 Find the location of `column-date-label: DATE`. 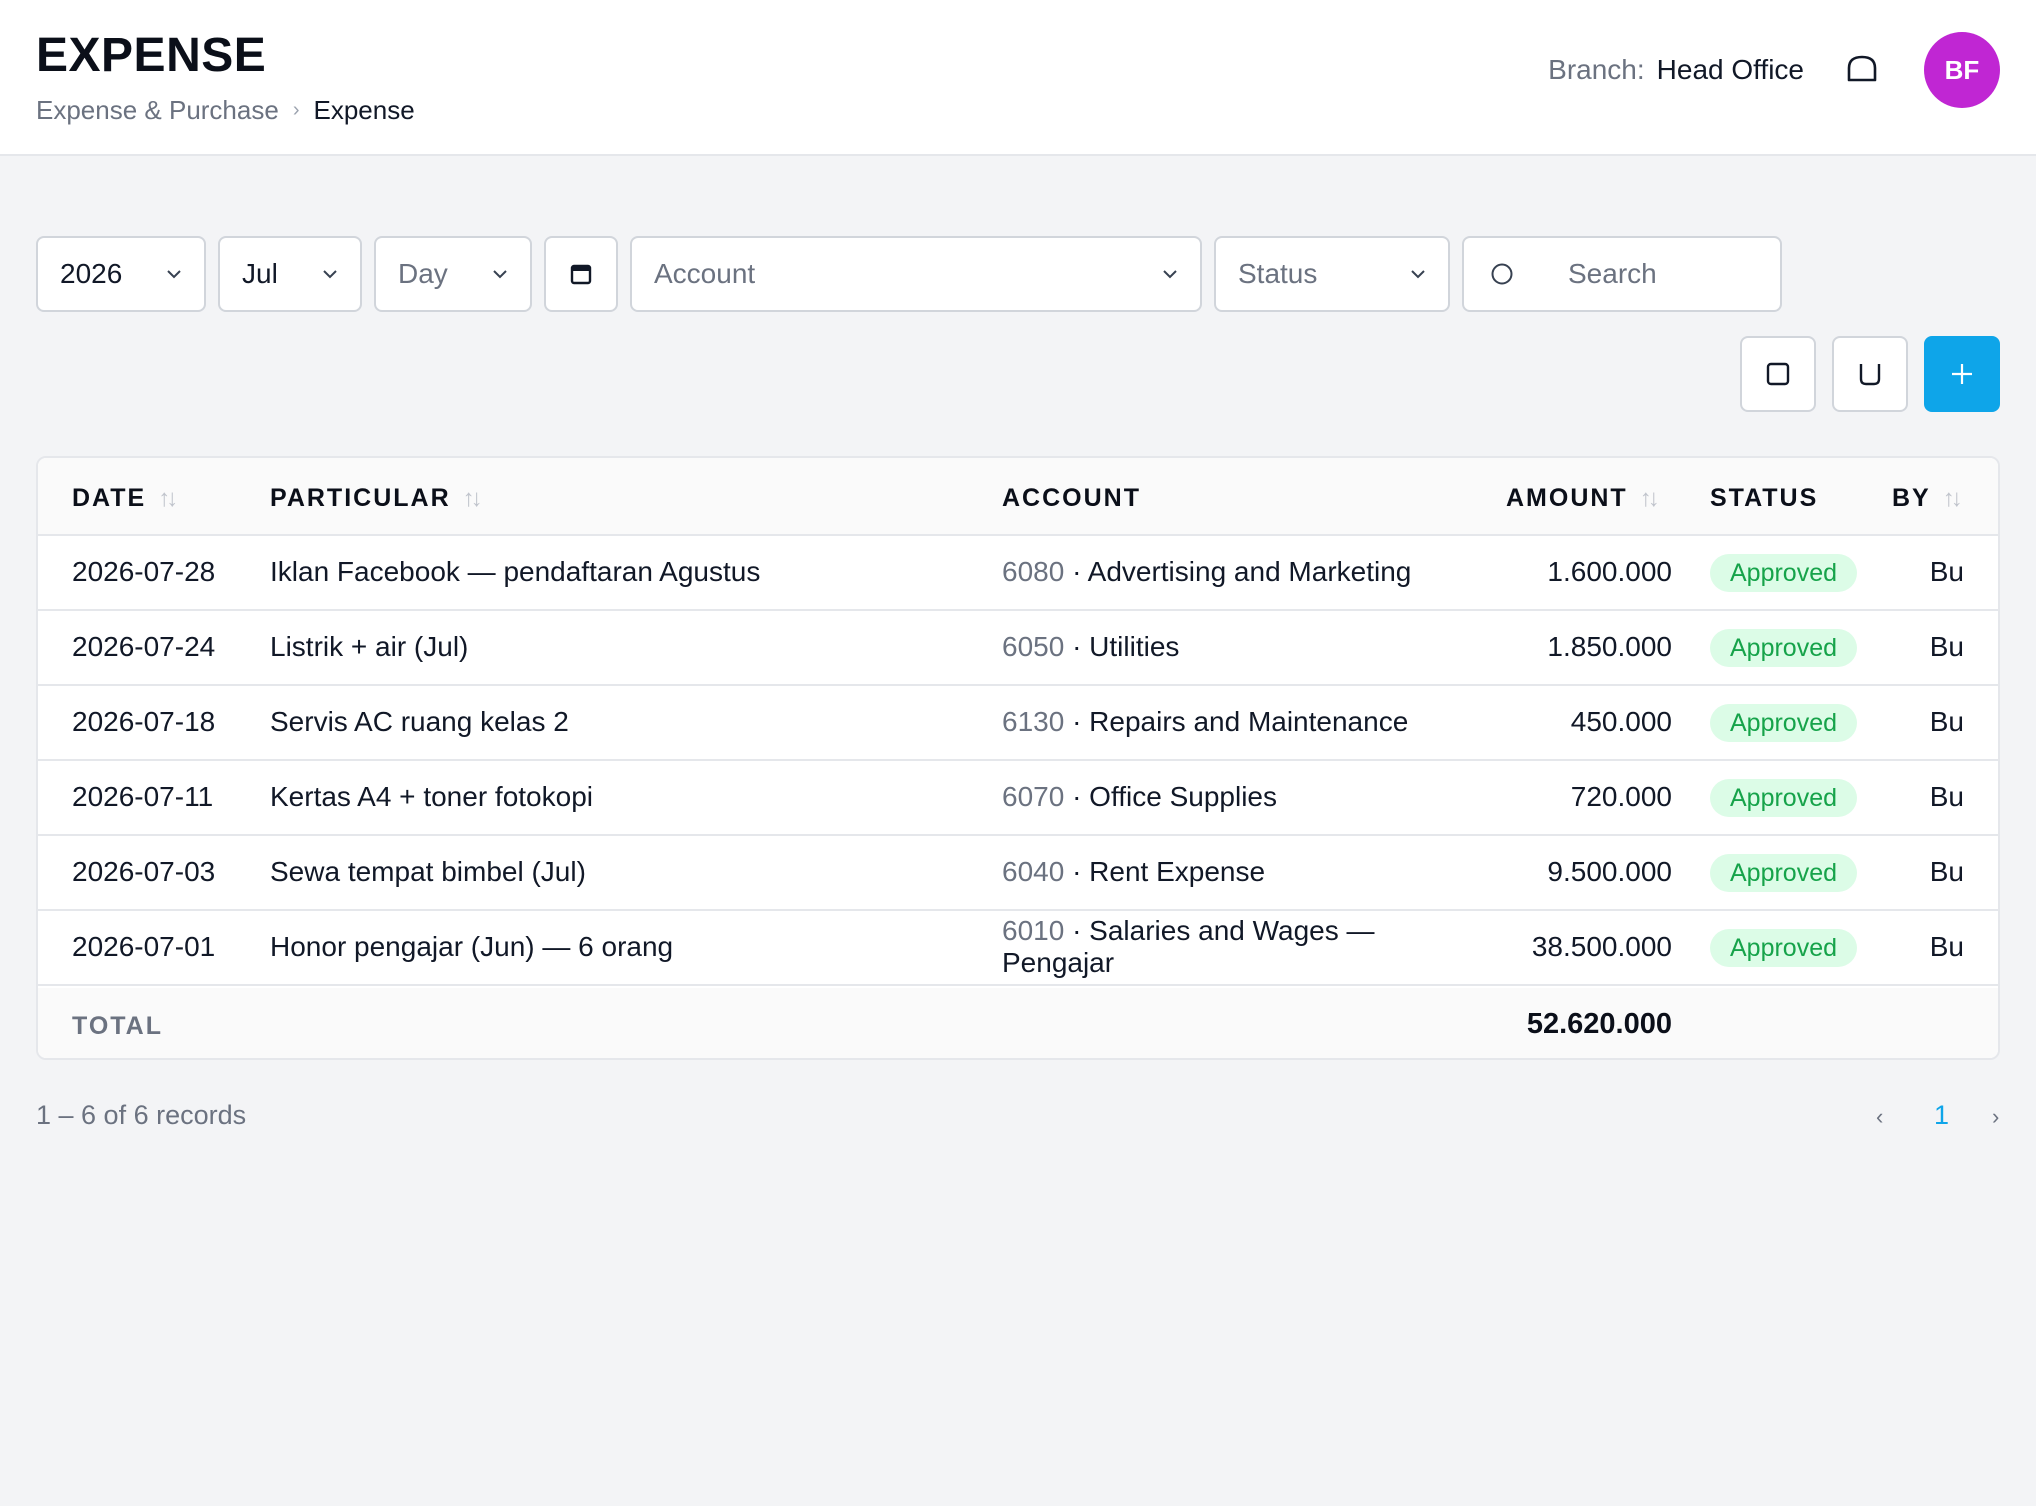

column-date-label: DATE is located at coordinates (109, 498).